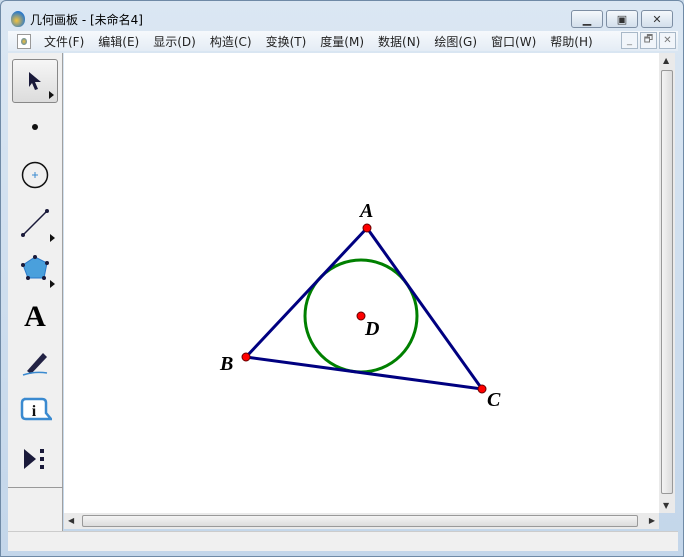  Describe the element at coordinates (364, 373) in the screenshot. I see `segment-bc` at that location.